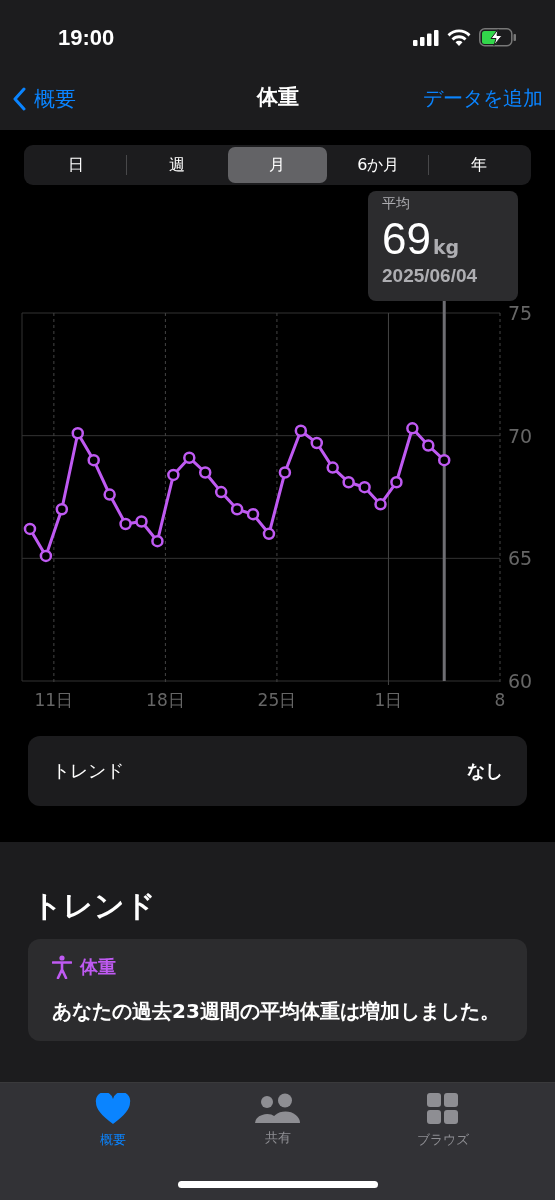  What do you see at coordinates (62, 967) in the screenshot?
I see `person-icon` at bounding box center [62, 967].